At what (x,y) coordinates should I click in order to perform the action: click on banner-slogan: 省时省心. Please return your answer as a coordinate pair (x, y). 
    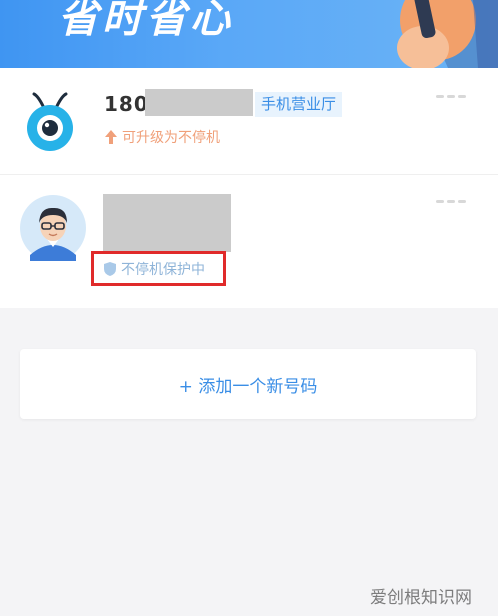
    Looking at the image, I should click on (146, 21).